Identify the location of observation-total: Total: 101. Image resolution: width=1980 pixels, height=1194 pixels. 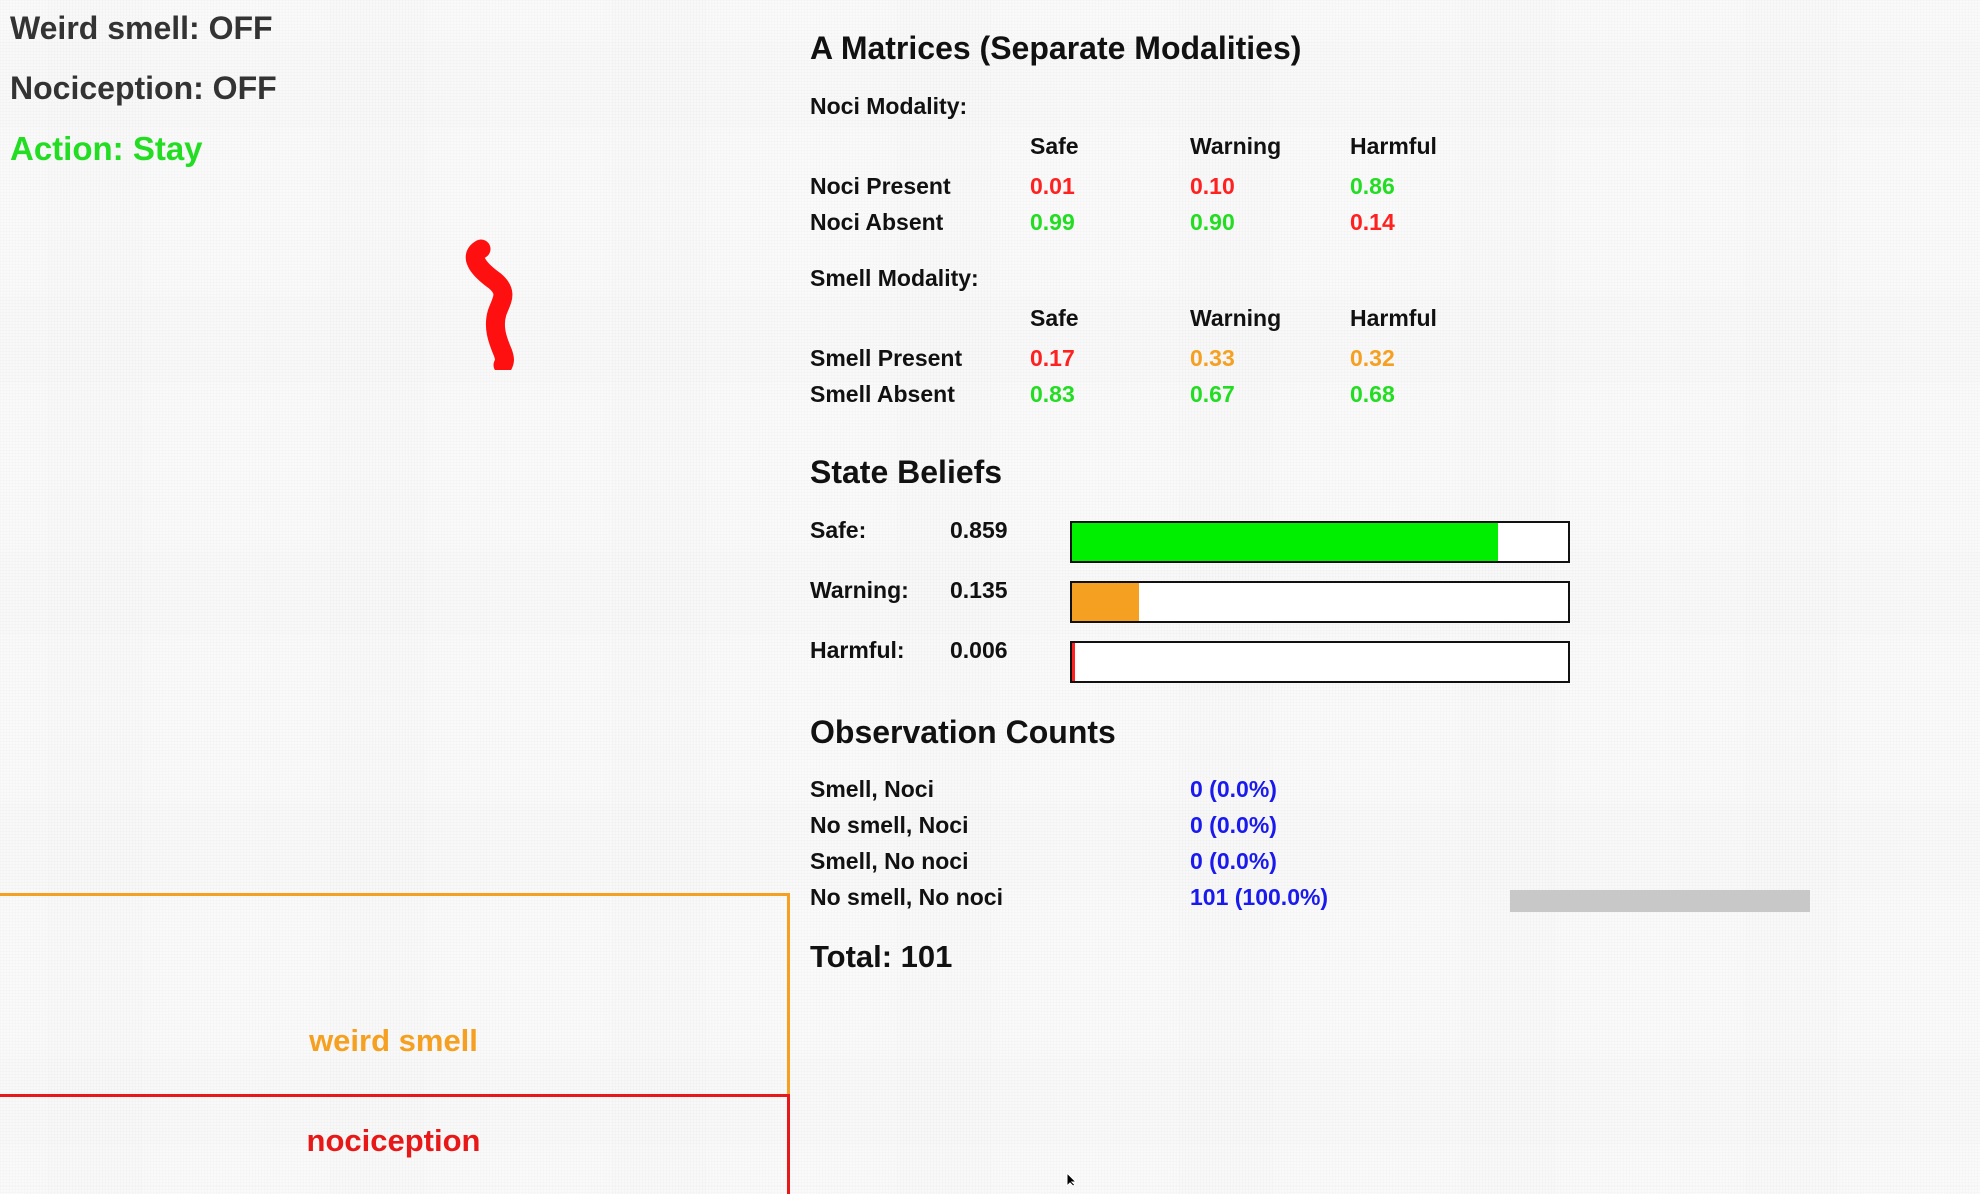
(881, 956).